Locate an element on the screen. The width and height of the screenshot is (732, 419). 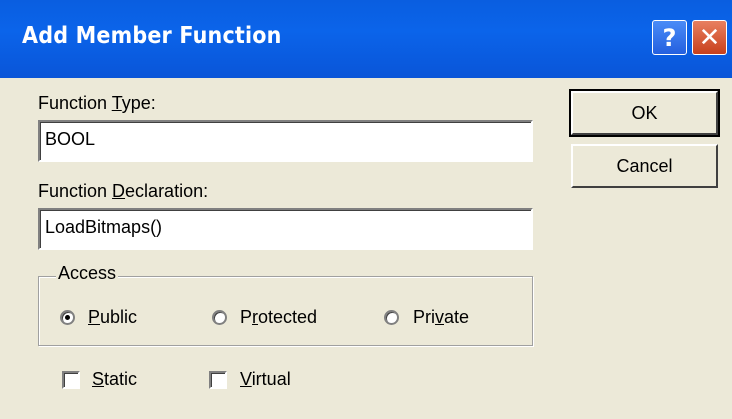
function-declaration-input: LoadBitmaps() is located at coordinates (285, 229).